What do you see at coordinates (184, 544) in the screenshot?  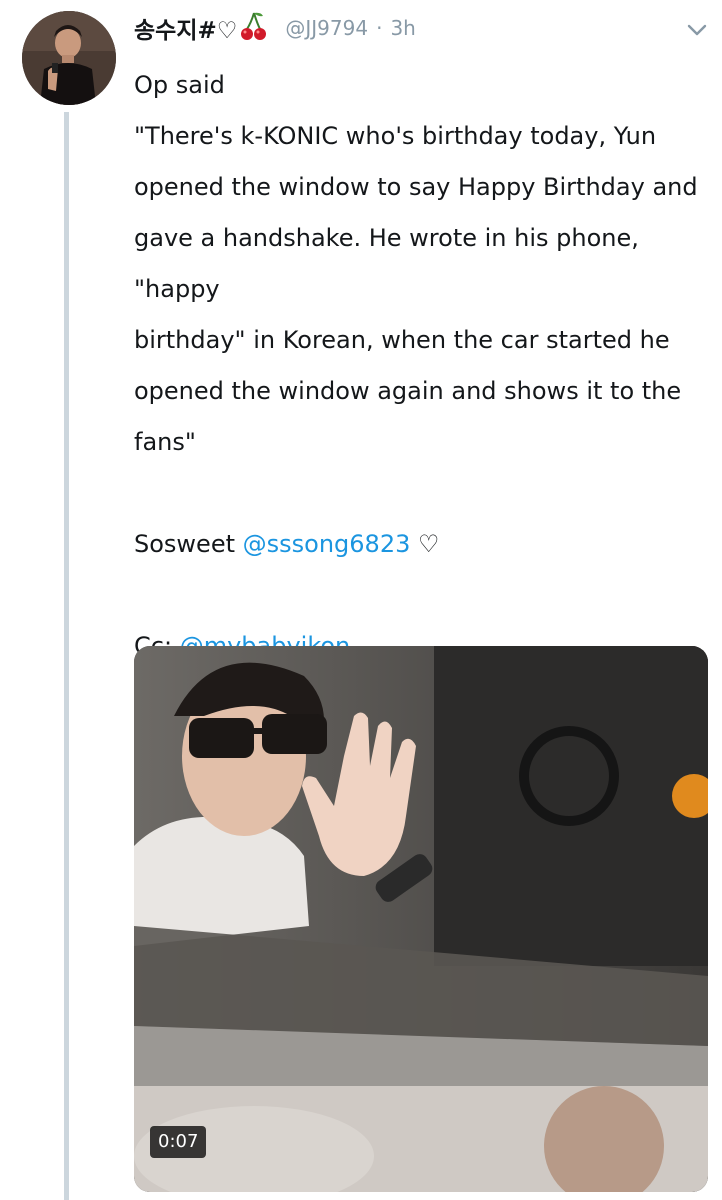 I see `sweet-prefix: Sosweet` at bounding box center [184, 544].